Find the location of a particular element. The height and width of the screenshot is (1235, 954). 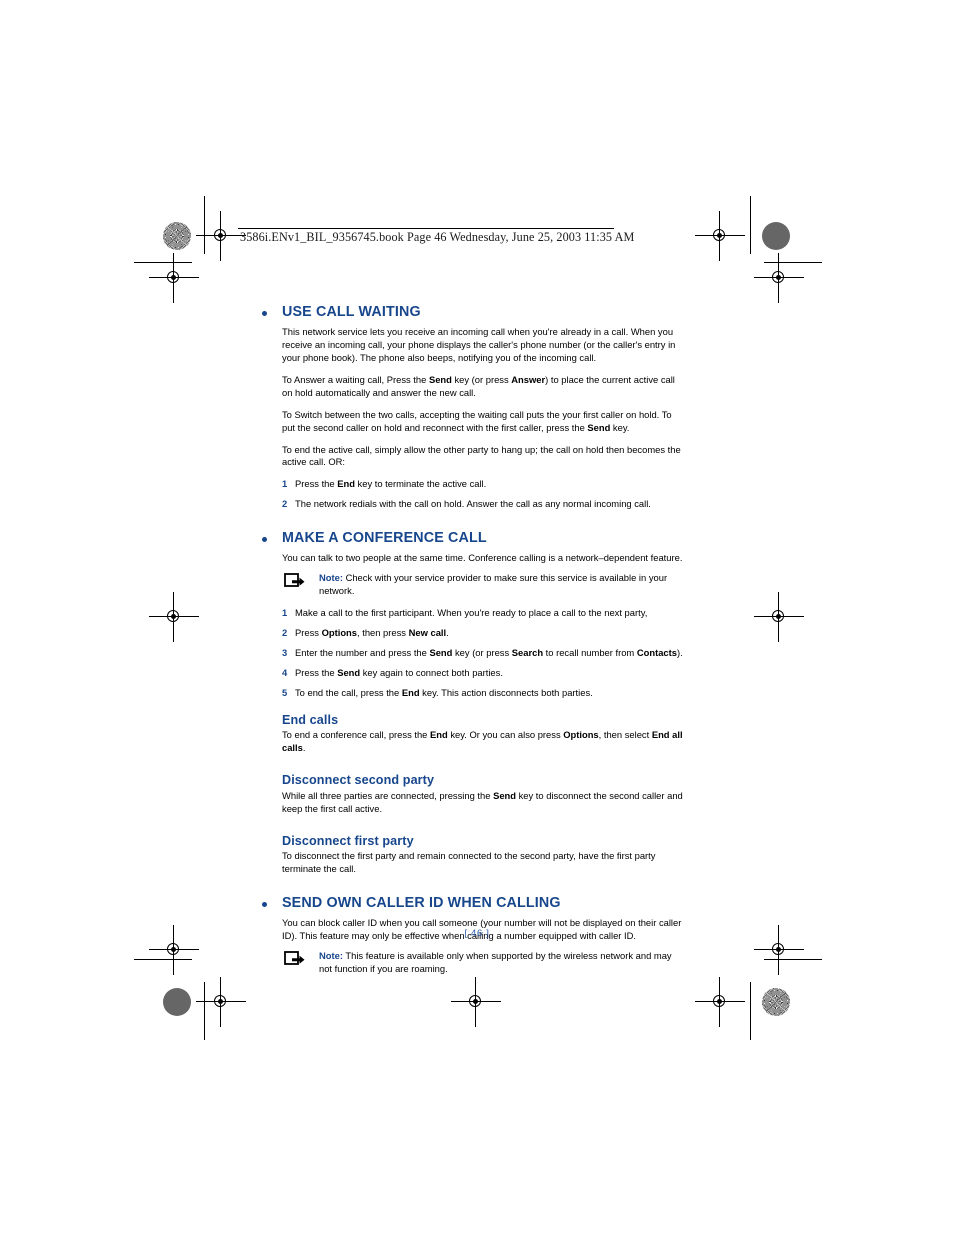

step-number: 5 is located at coordinates (285, 692).